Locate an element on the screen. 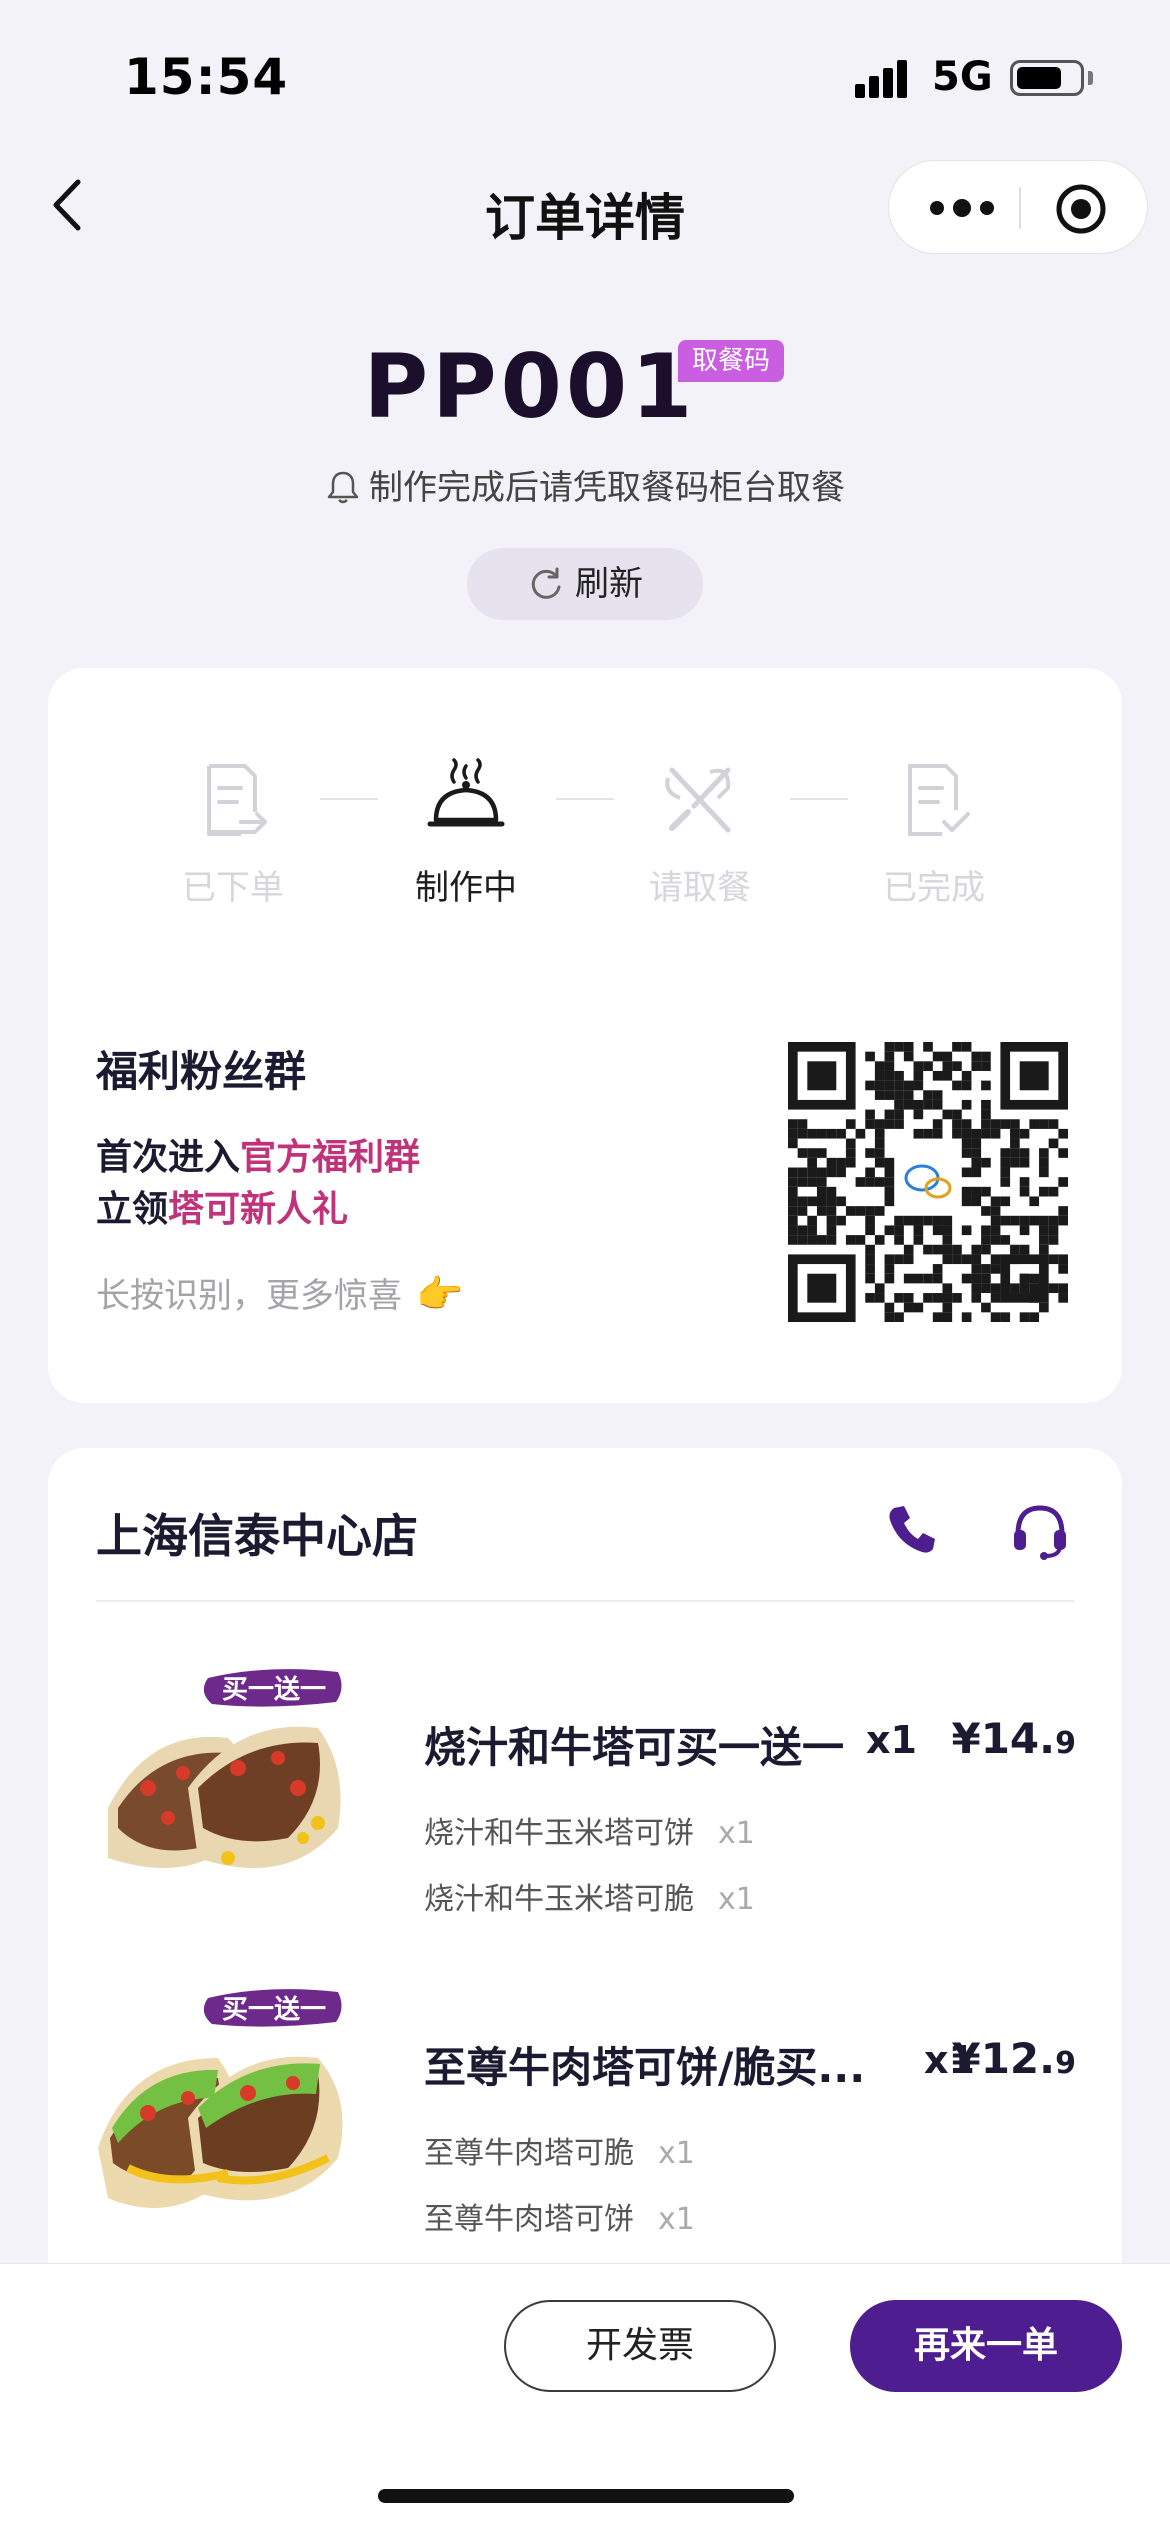 The image size is (1170, 2532). fan-line2-highlight: 塔可新人礼 is located at coordinates (258, 1209).